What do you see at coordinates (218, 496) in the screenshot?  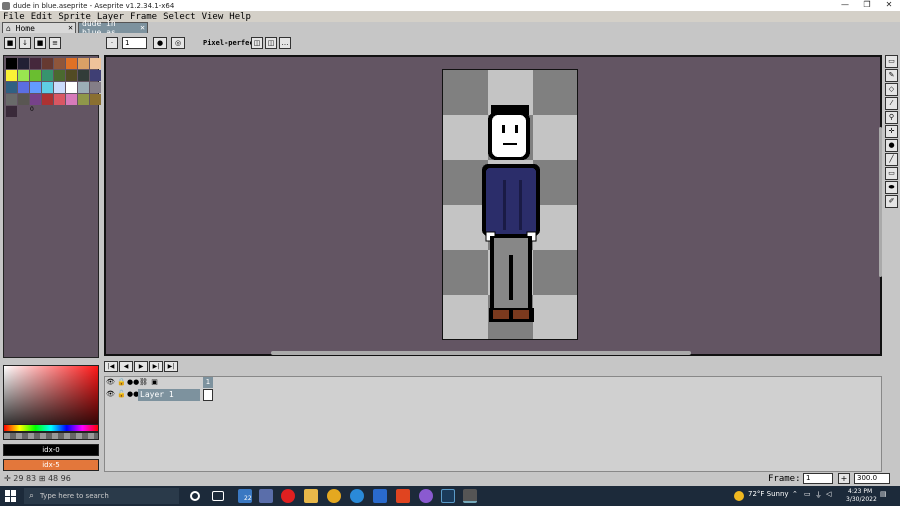 I see `task-view-icon` at bounding box center [218, 496].